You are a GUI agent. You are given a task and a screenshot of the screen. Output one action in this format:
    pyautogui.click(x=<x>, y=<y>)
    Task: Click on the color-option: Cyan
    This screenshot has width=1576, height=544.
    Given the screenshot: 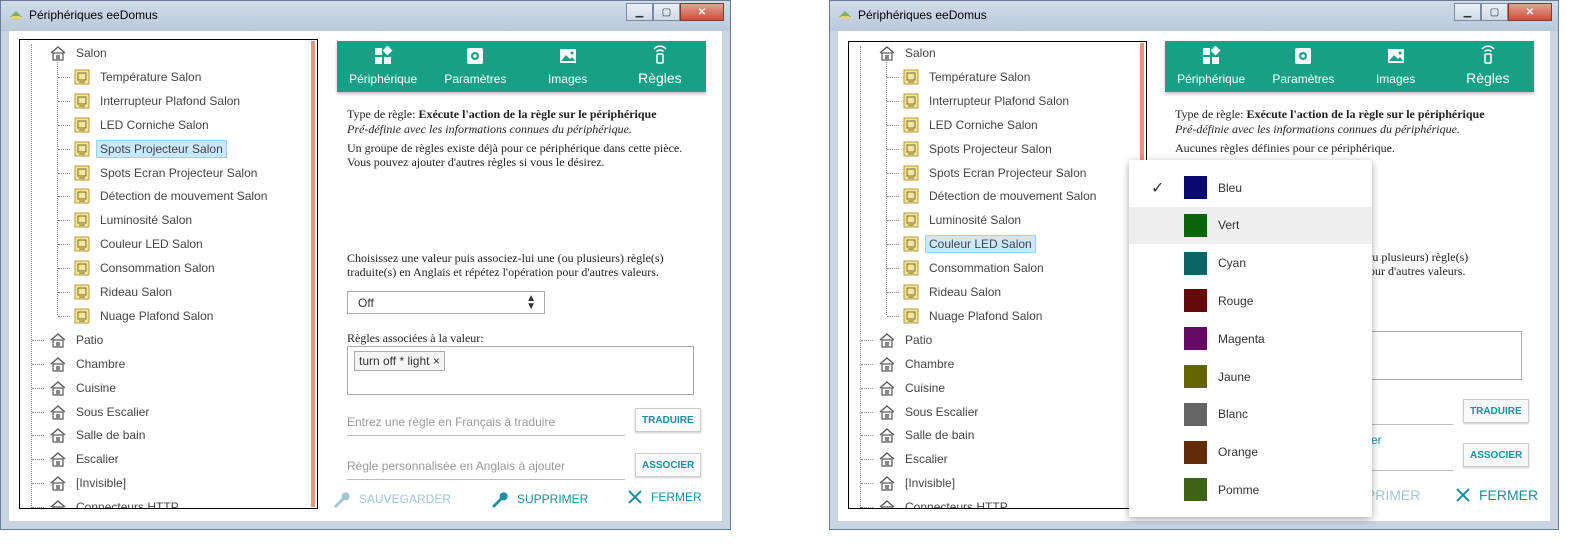 What is the action you would take?
    pyautogui.click(x=1250, y=263)
    